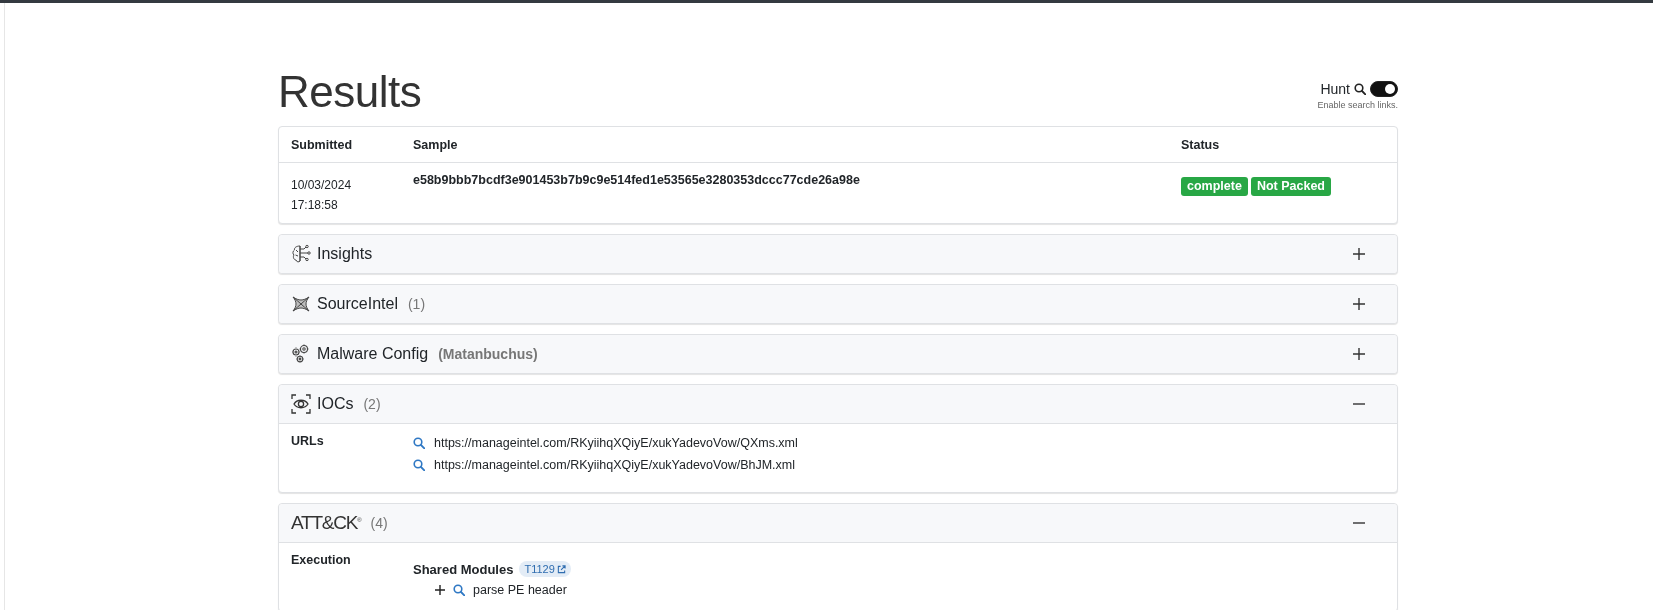 This screenshot has width=1653, height=610. Describe the element at coordinates (838, 404) in the screenshot. I see `section-header: IOCs (2)` at that location.